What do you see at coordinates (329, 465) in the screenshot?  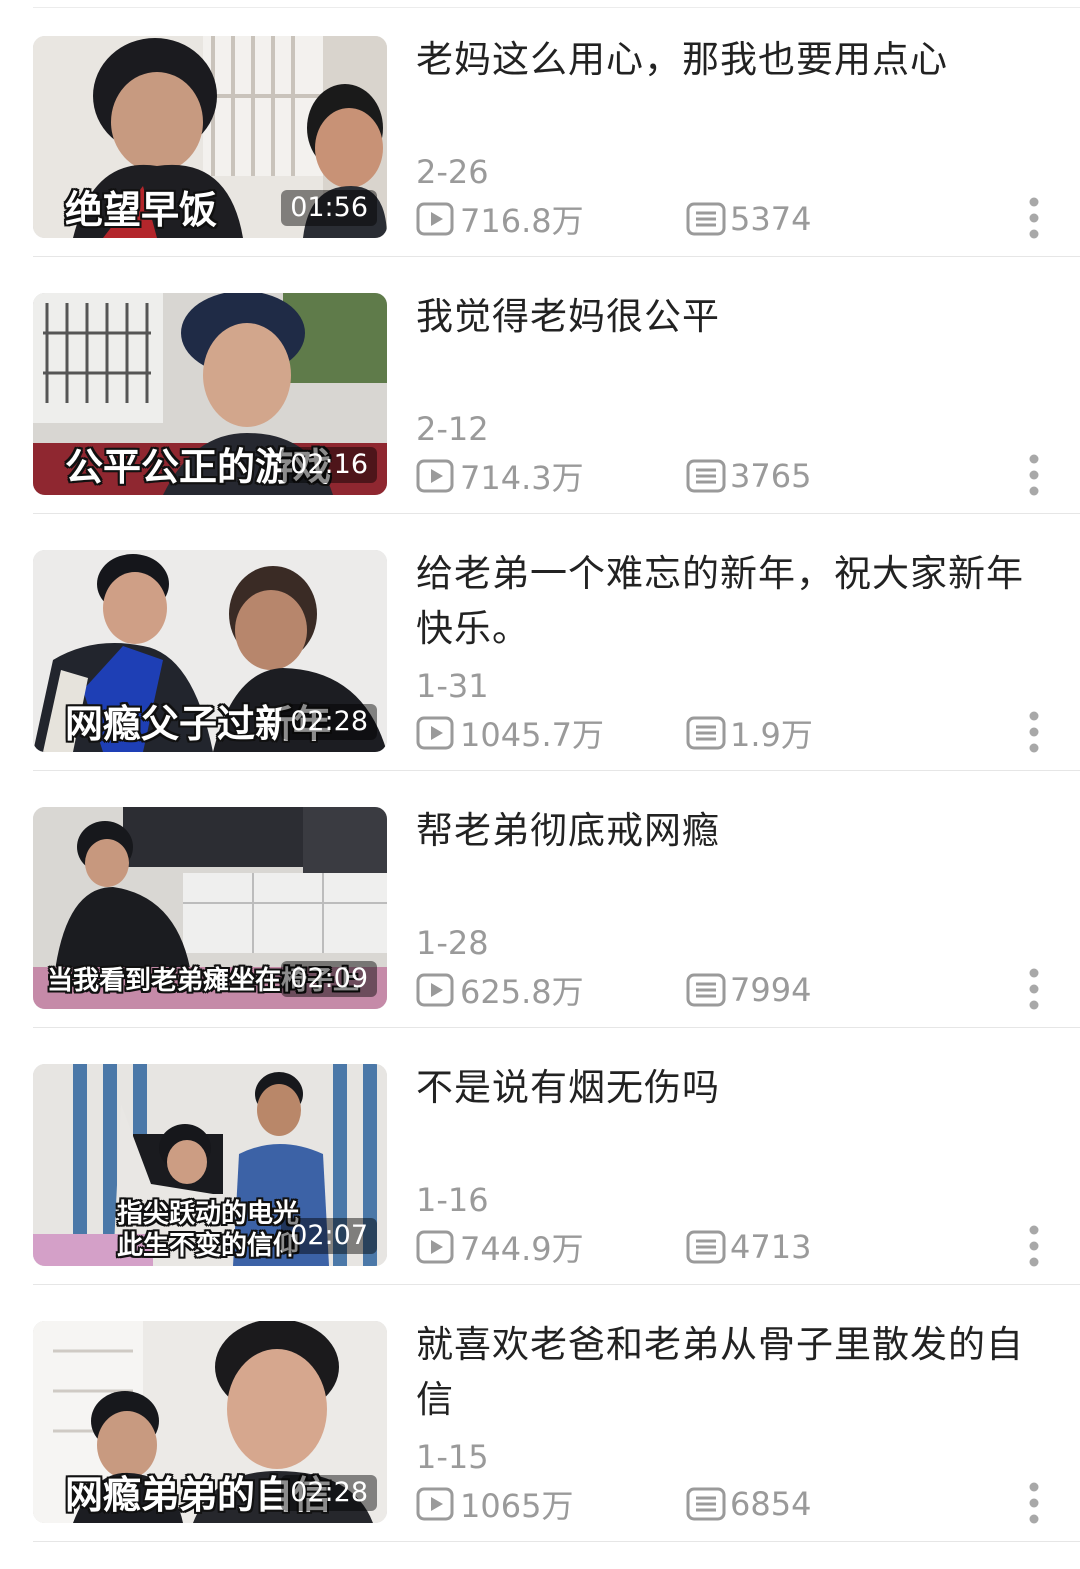 I see `video-duration: 02:16` at bounding box center [329, 465].